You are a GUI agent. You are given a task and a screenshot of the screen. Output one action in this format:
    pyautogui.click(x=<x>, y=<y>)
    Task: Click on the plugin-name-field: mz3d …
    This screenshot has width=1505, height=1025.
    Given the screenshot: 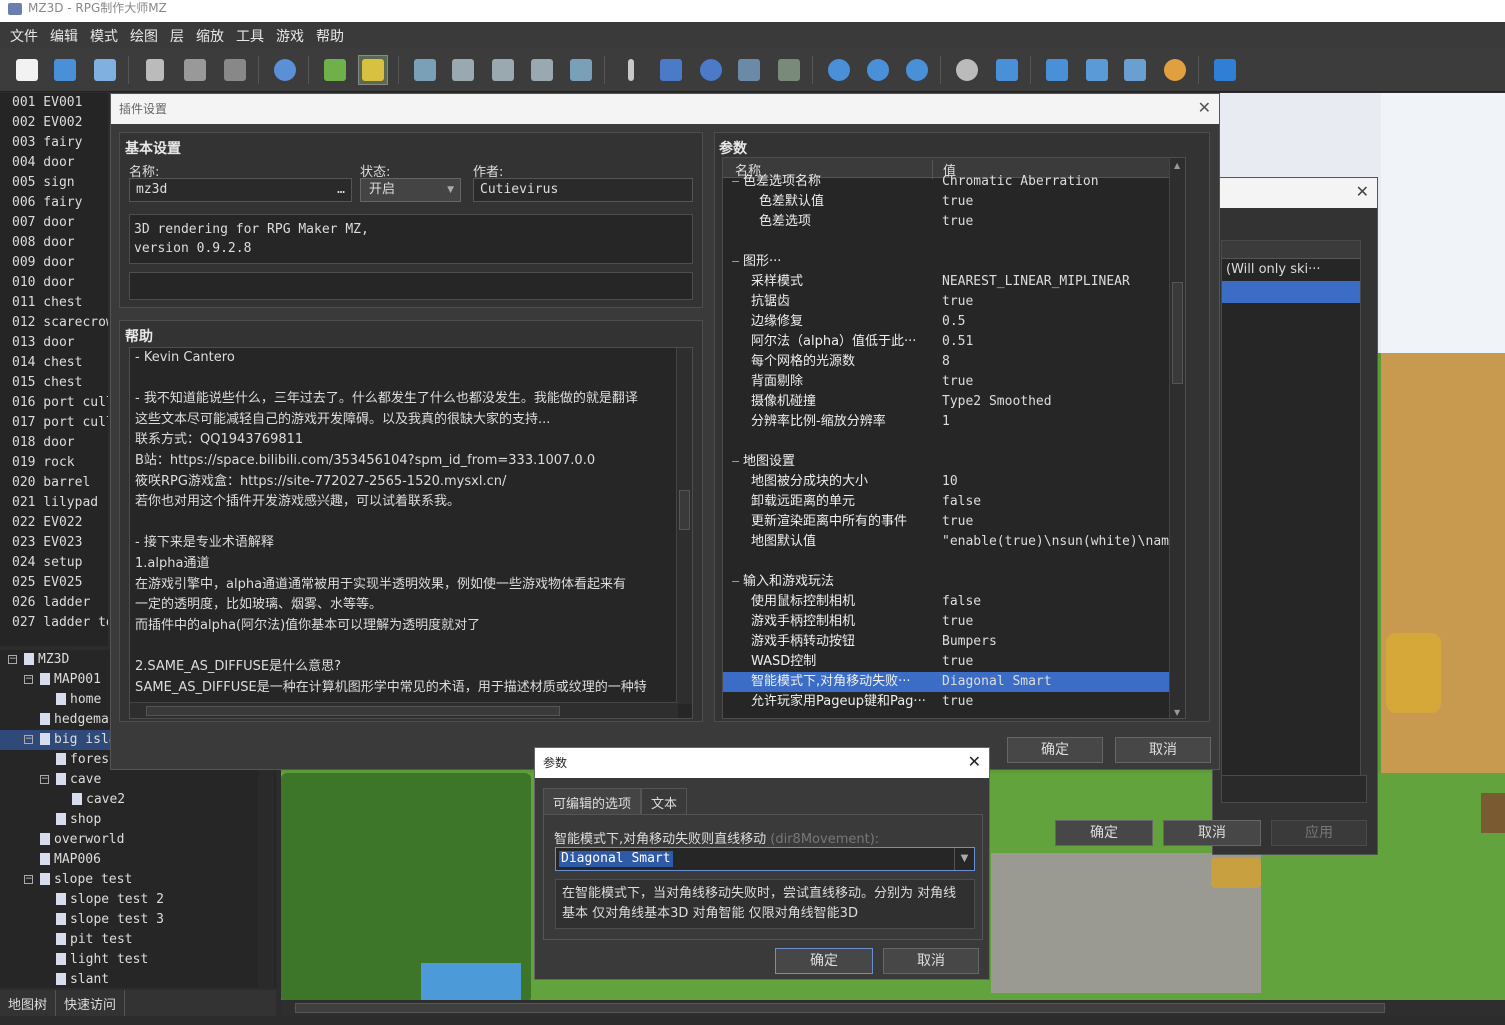 What is the action you would take?
    pyautogui.click(x=240, y=190)
    